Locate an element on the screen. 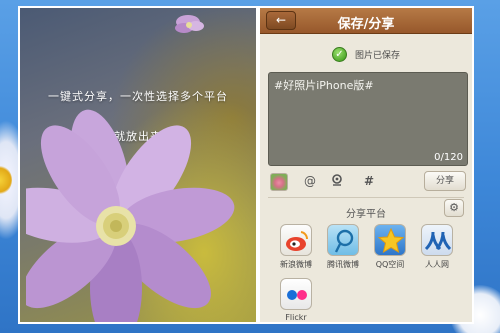  qzone-icon is located at coordinates (390, 240).